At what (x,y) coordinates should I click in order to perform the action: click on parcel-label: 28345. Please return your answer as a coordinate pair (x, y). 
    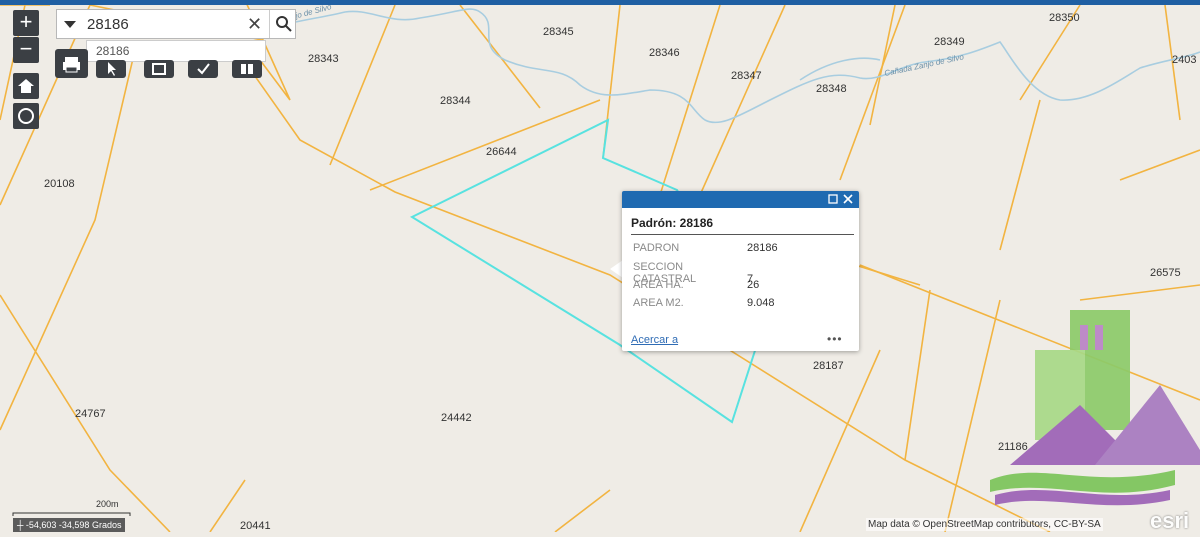
    Looking at the image, I should click on (558, 32).